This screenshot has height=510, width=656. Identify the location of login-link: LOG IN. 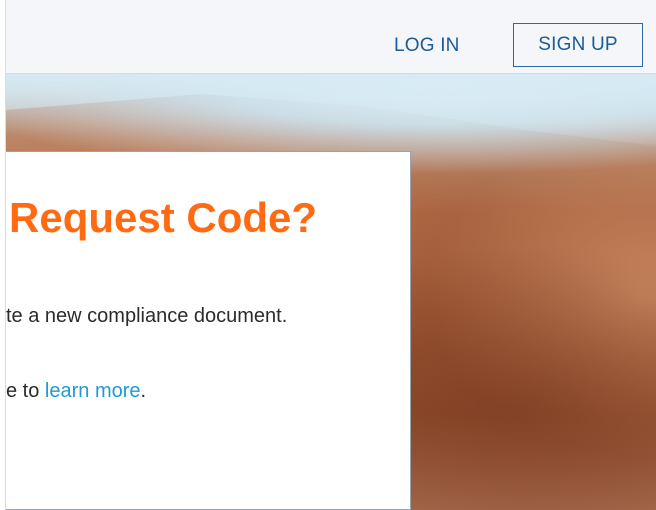
(427, 46).